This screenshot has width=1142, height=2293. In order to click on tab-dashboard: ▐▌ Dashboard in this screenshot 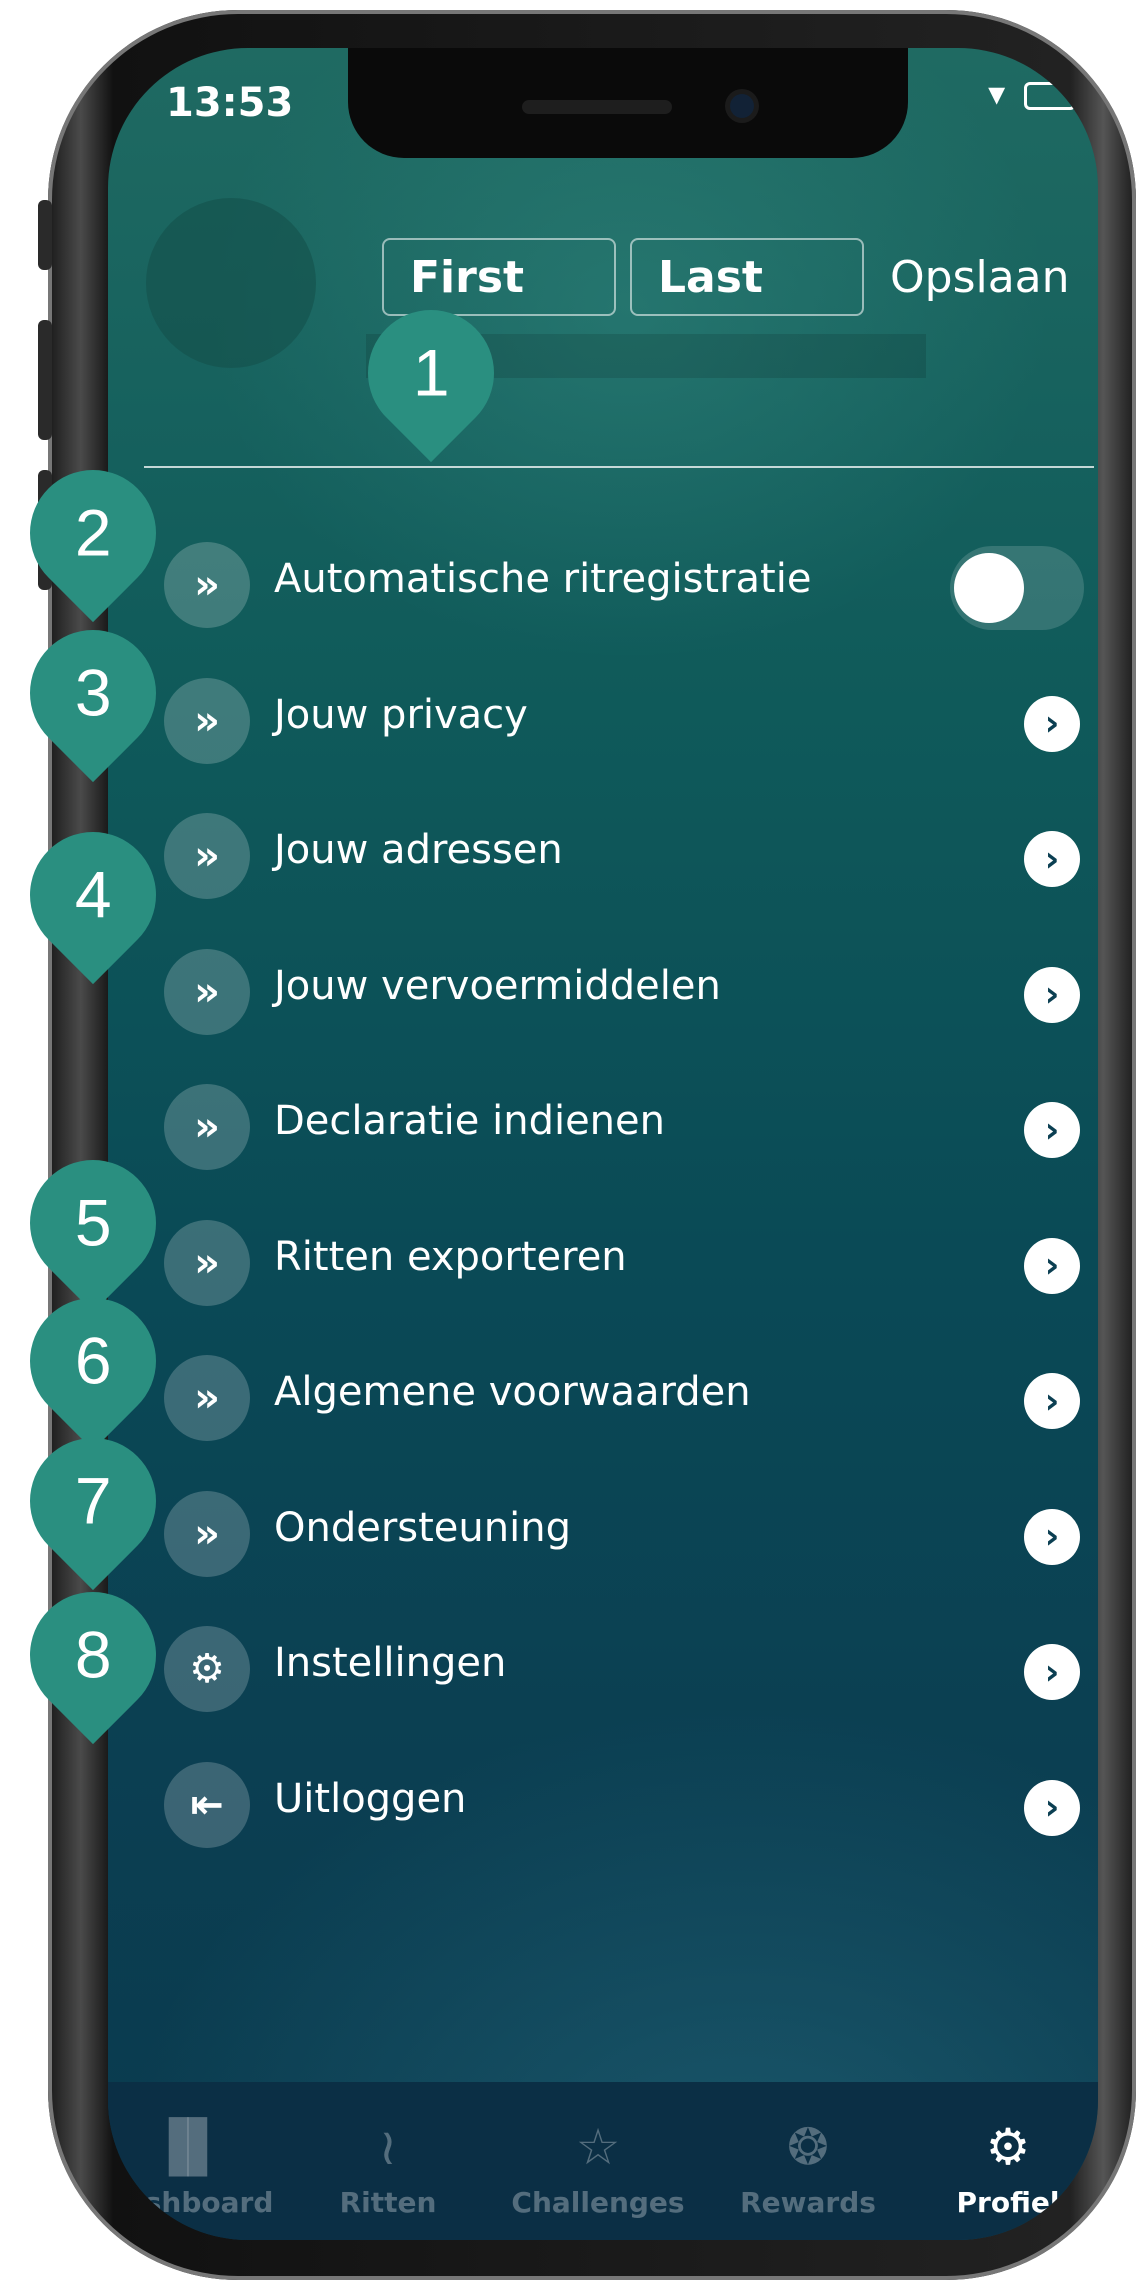, I will do `click(198, 2161)`.